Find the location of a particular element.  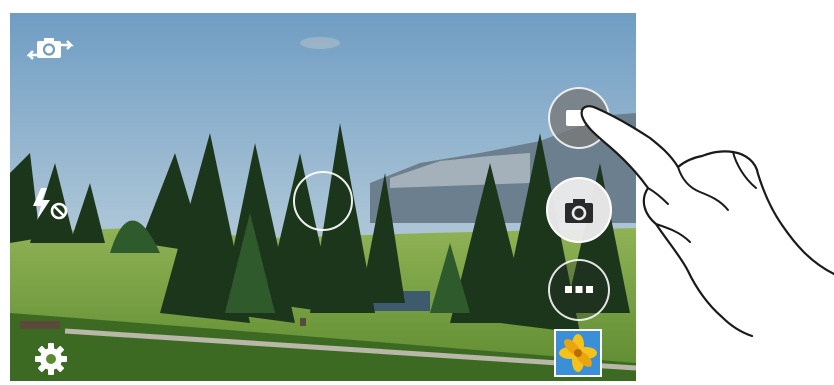

flash-off-icon is located at coordinates (50, 204).